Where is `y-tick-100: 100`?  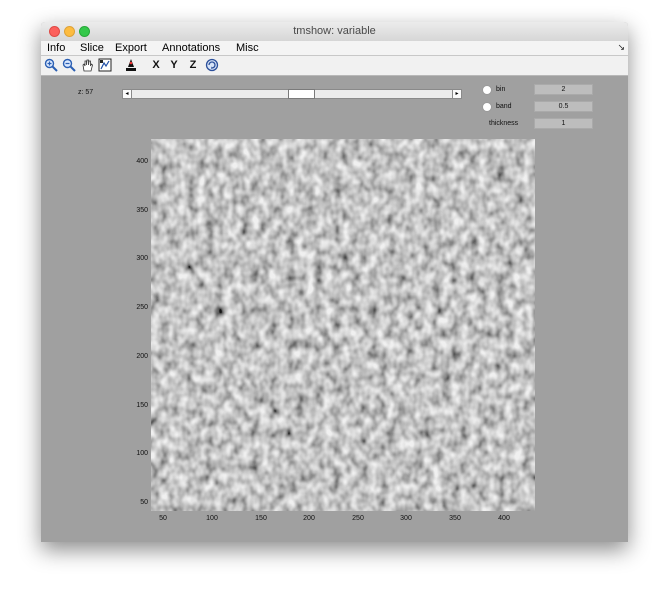 y-tick-100: 100 is located at coordinates (142, 453).